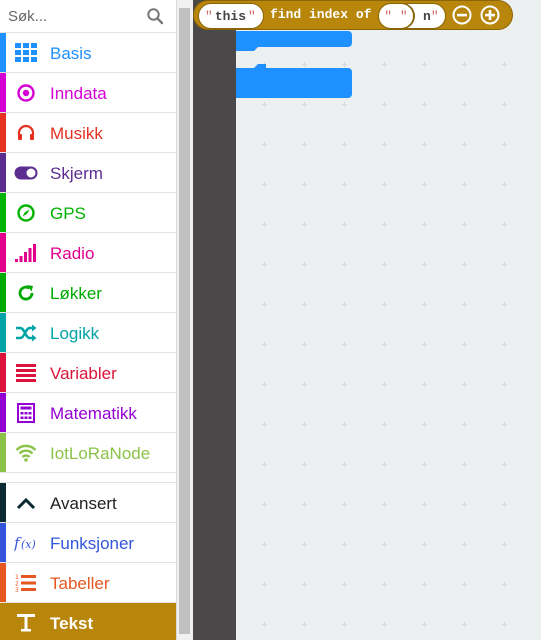  Describe the element at coordinates (26, 413) in the screenshot. I see `calculator-icon` at that location.